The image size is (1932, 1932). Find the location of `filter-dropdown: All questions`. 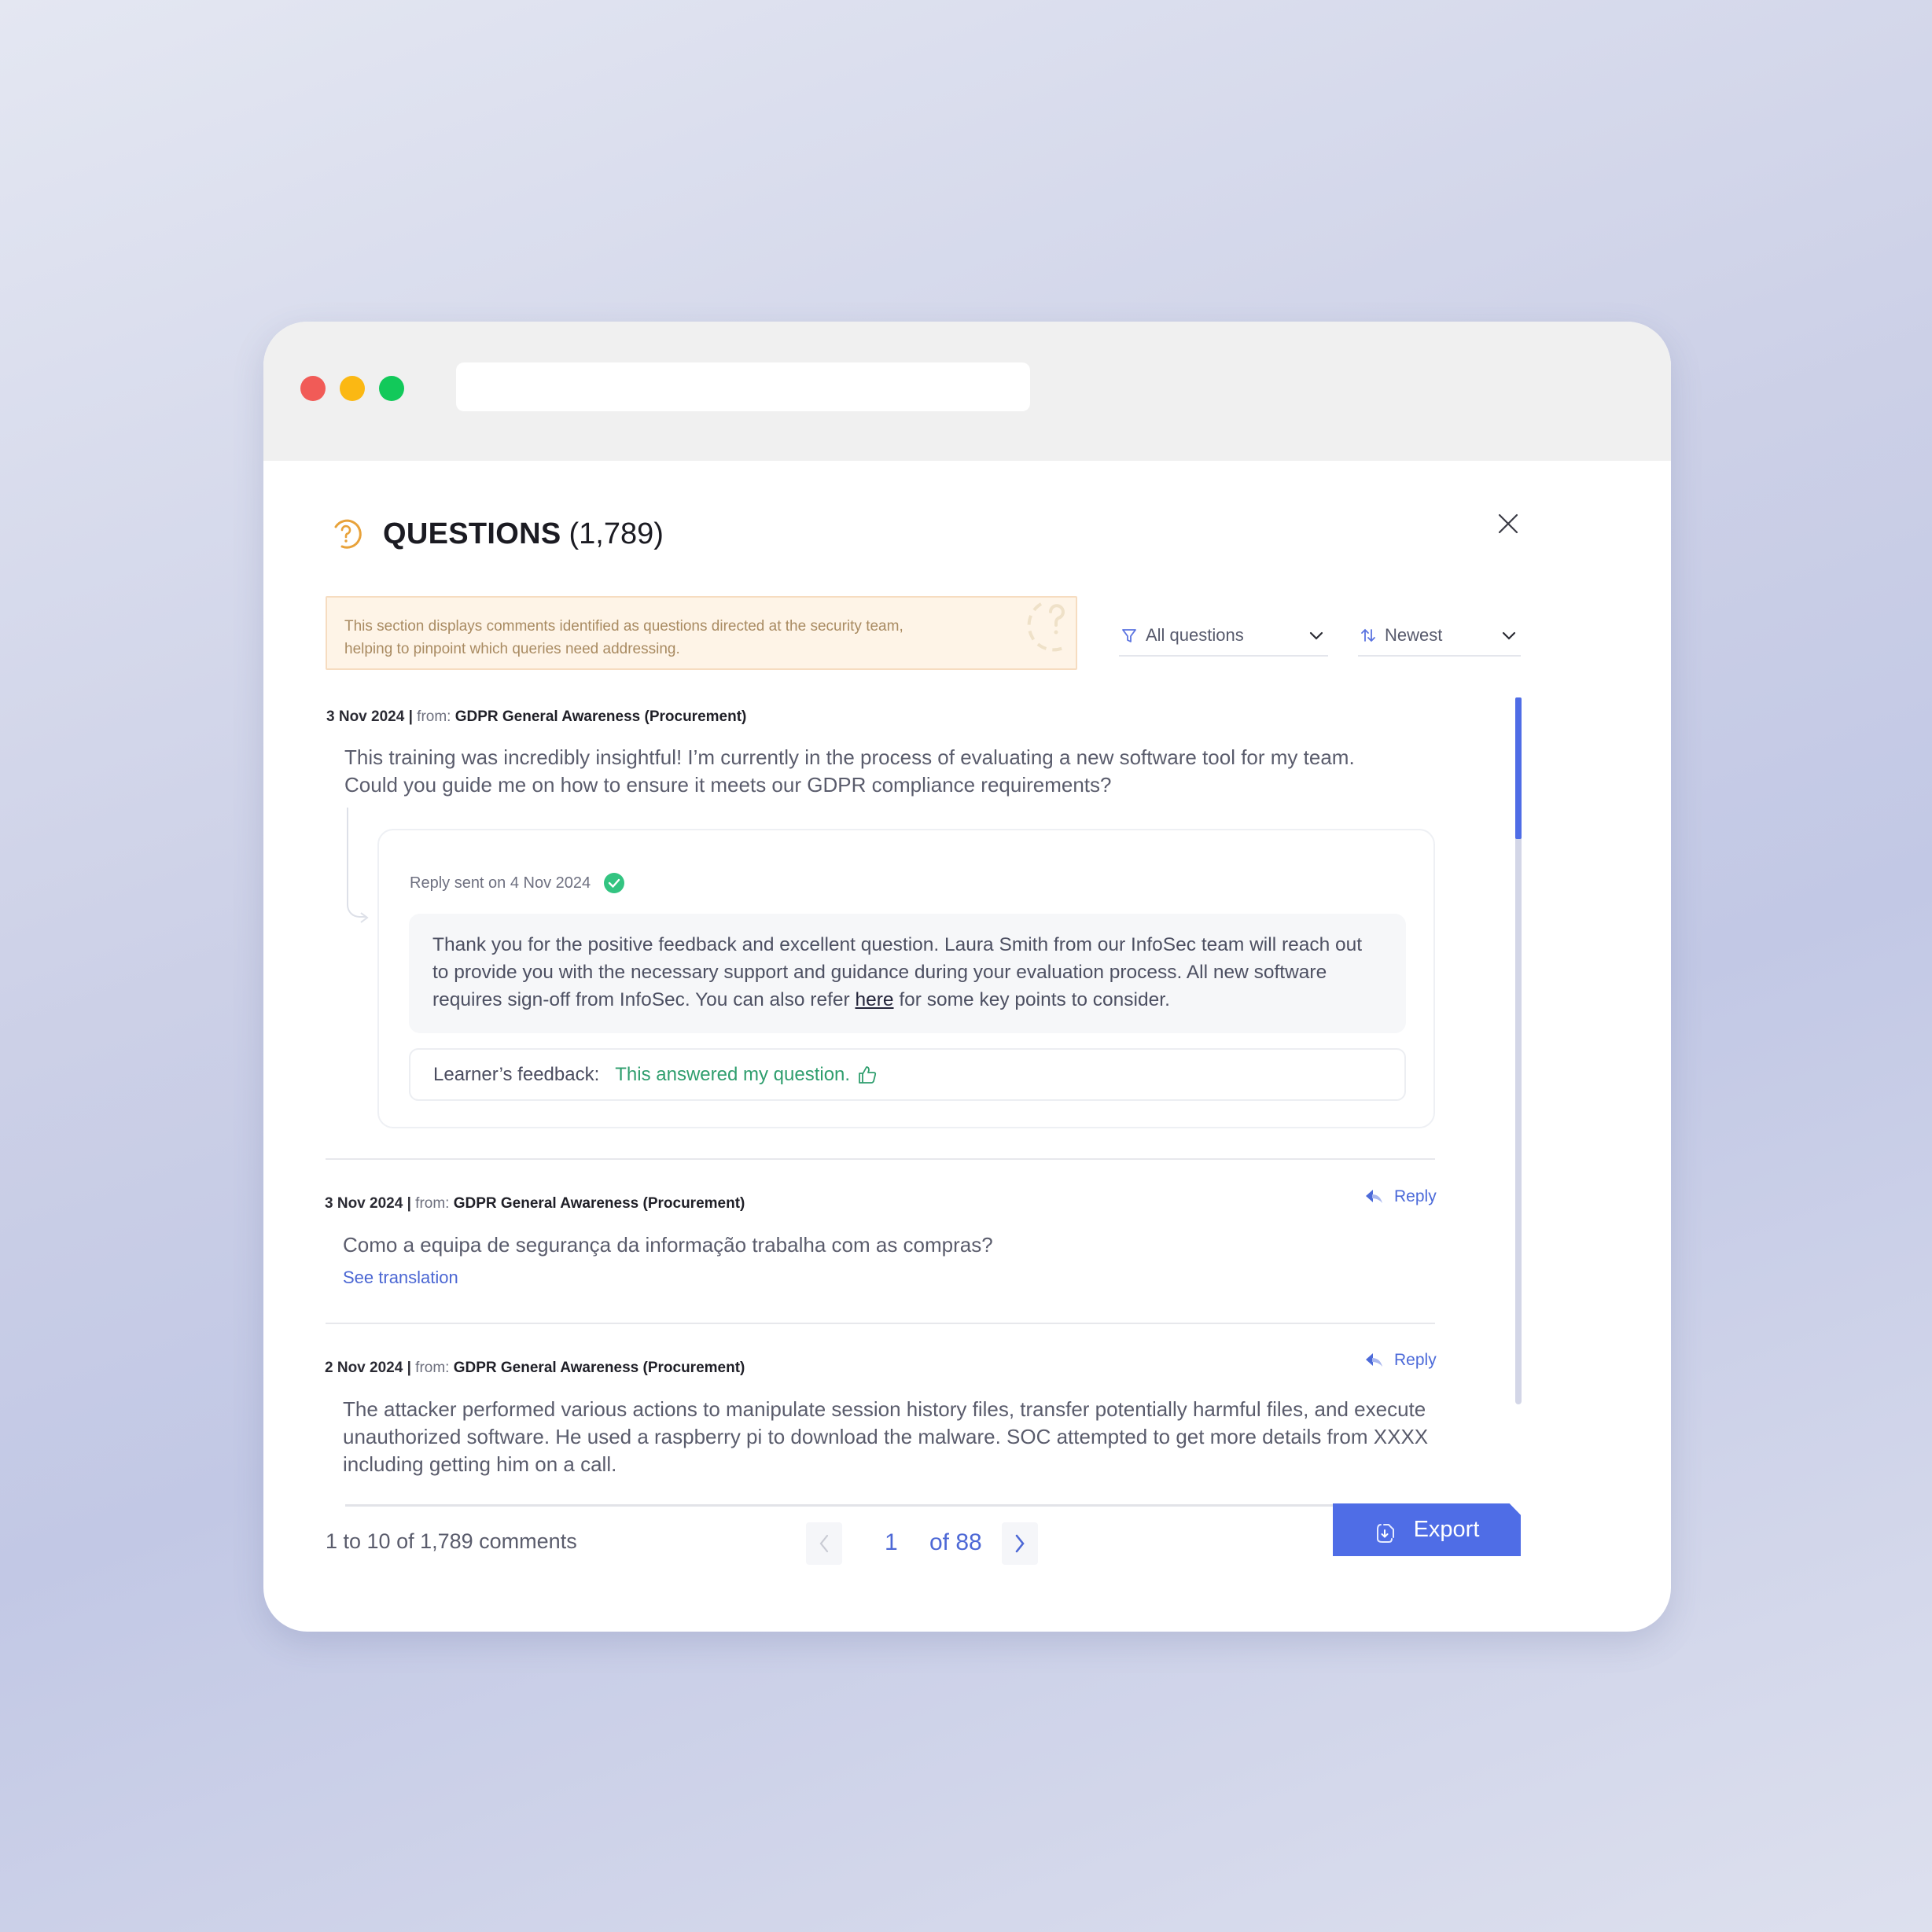

filter-dropdown: All questions is located at coordinates (1224, 637).